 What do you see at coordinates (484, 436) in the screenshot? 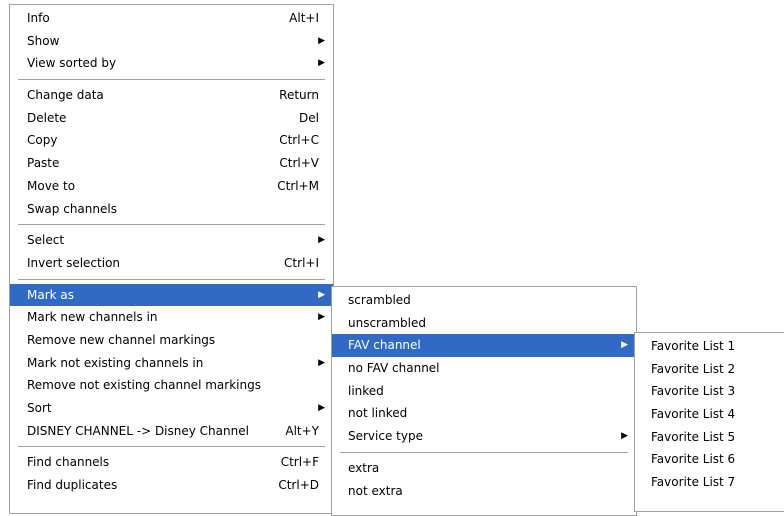
I see `menu-item-service-type: Service type ▶` at bounding box center [484, 436].